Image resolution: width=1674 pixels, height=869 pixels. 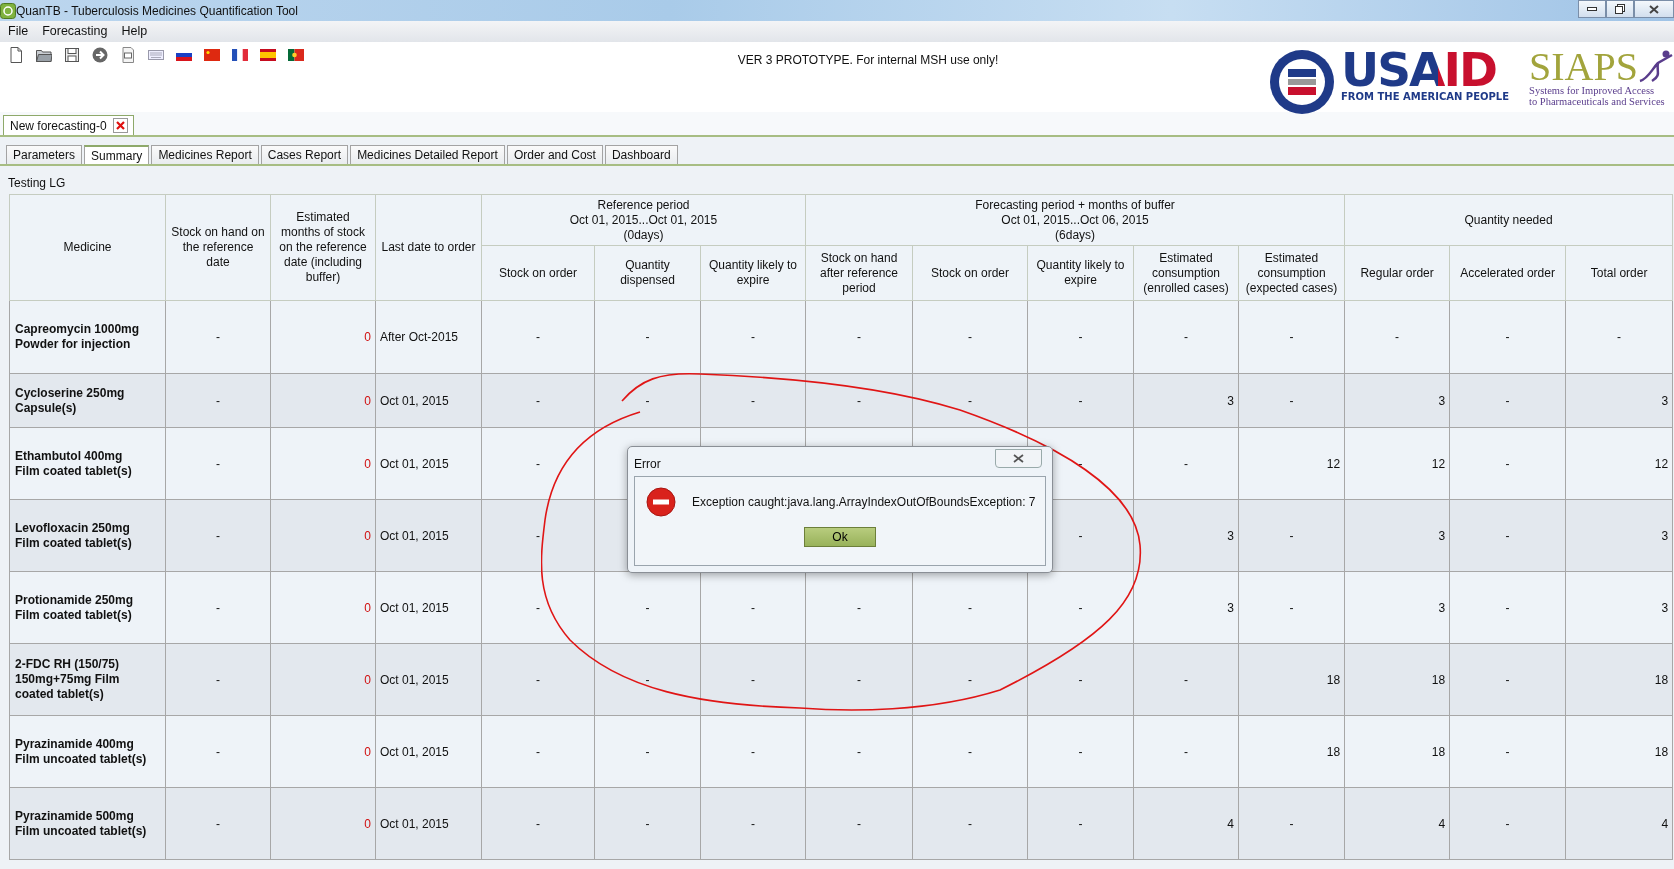 What do you see at coordinates (44, 55) in the screenshot?
I see `open-folder-icon` at bounding box center [44, 55].